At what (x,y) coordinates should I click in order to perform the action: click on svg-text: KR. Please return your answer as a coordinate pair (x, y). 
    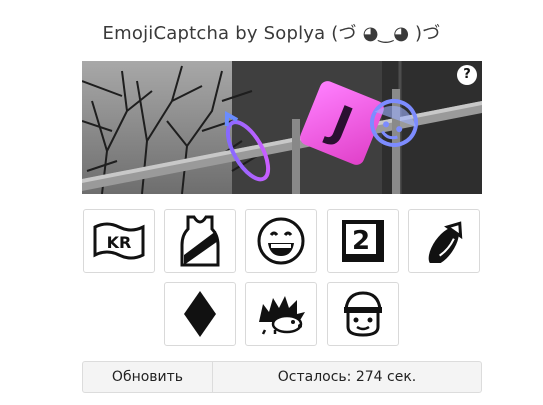
    Looking at the image, I should click on (119, 242).